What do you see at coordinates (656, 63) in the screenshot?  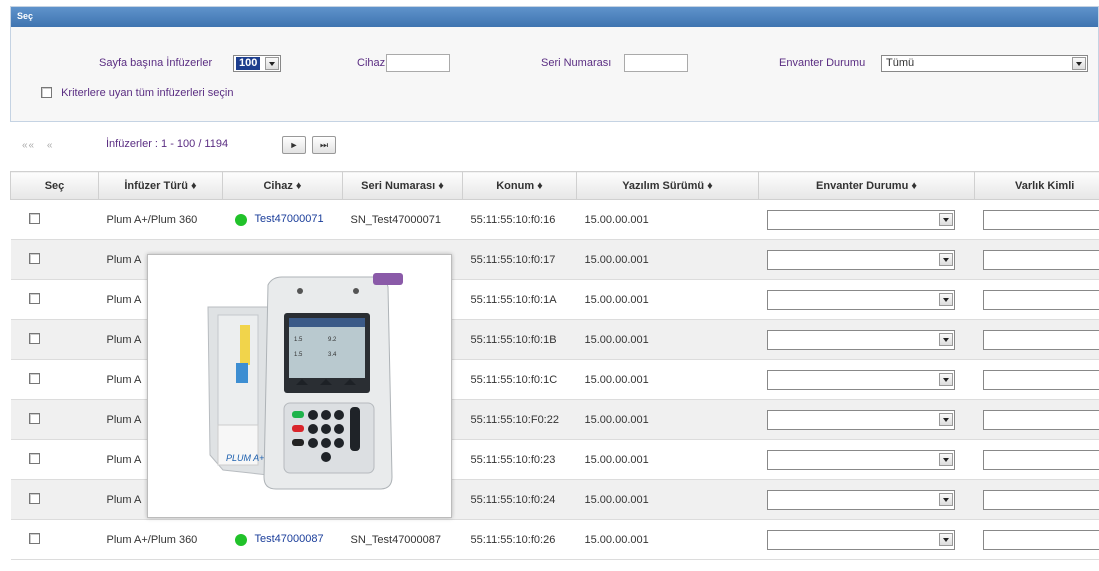 I see `serial-input` at bounding box center [656, 63].